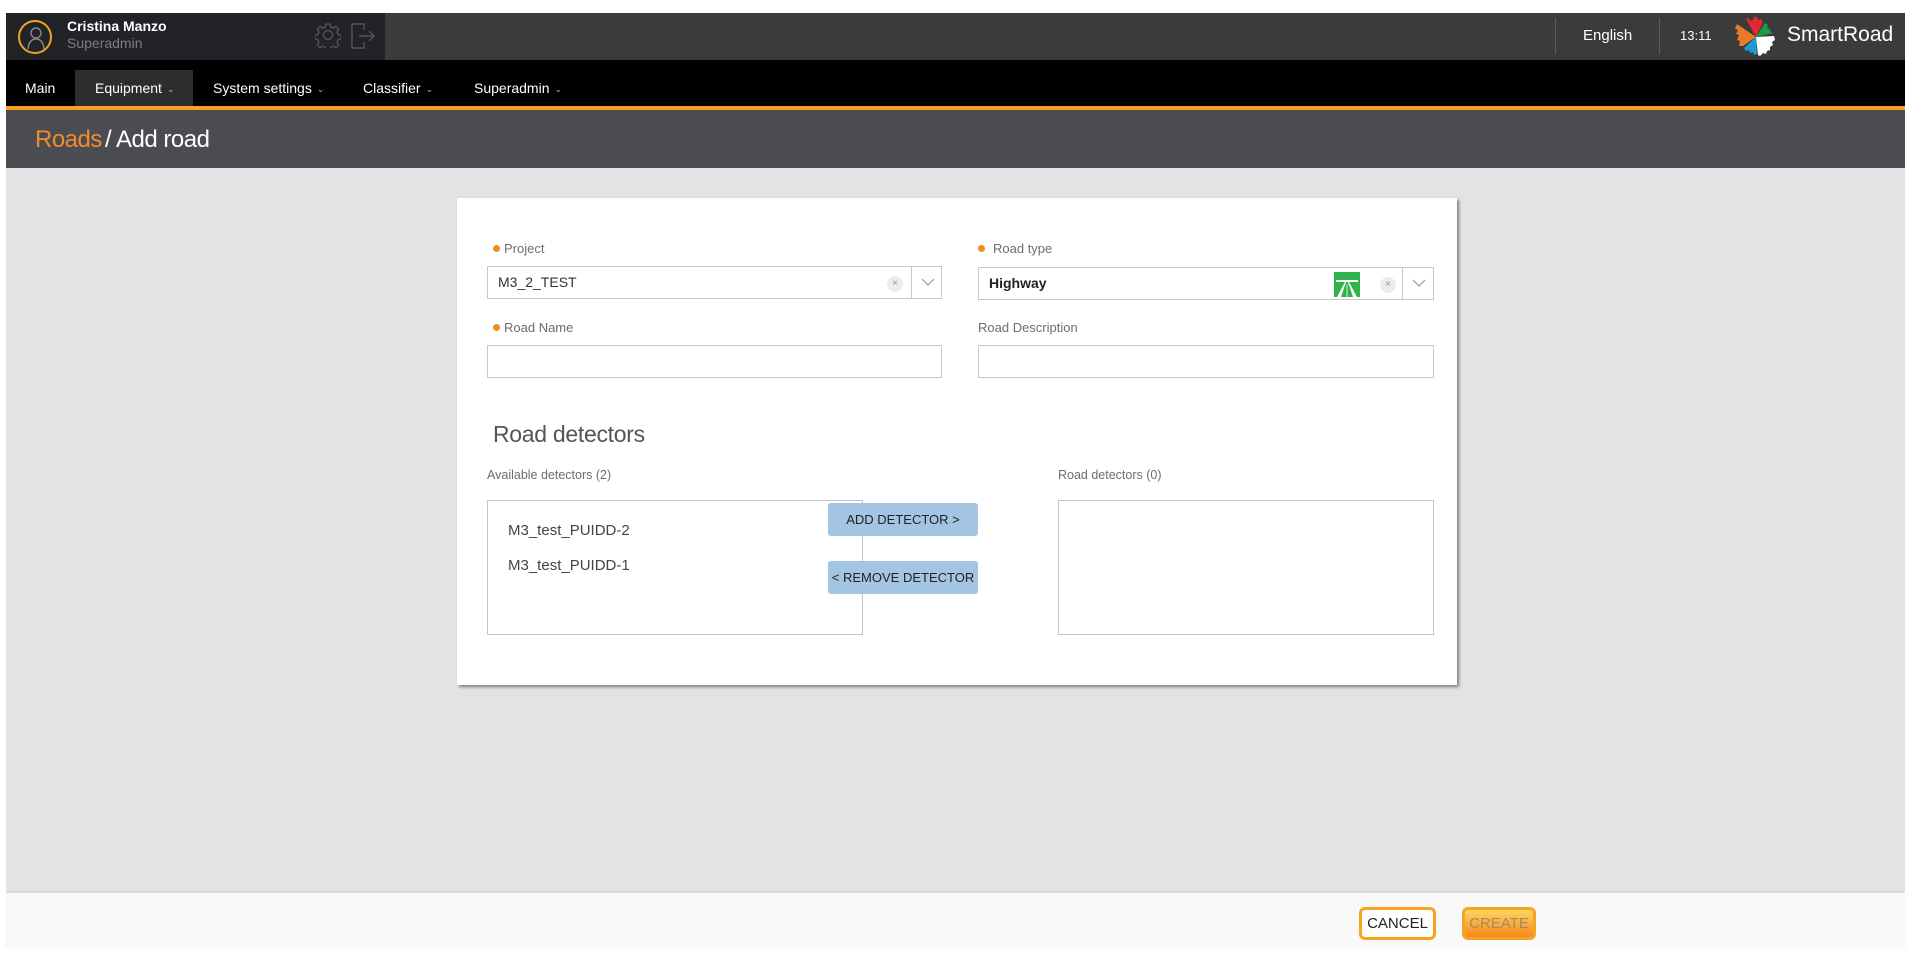  What do you see at coordinates (955, 36) in the screenshot?
I see `top-header: Cristina Manzo Superadmin English 13:11` at bounding box center [955, 36].